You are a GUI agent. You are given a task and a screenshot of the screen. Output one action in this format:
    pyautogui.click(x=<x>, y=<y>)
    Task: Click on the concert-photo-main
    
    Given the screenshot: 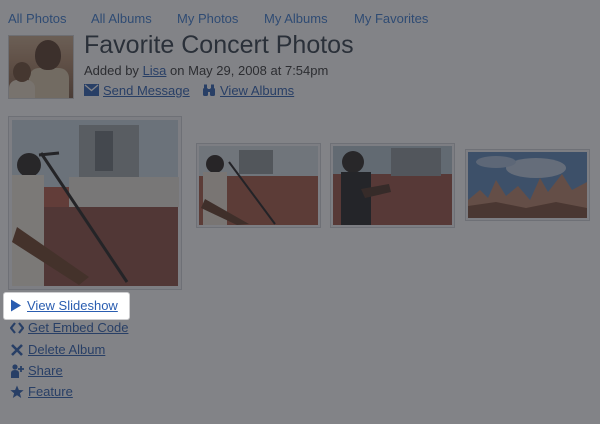 What is the action you would take?
    pyautogui.click(x=95, y=203)
    